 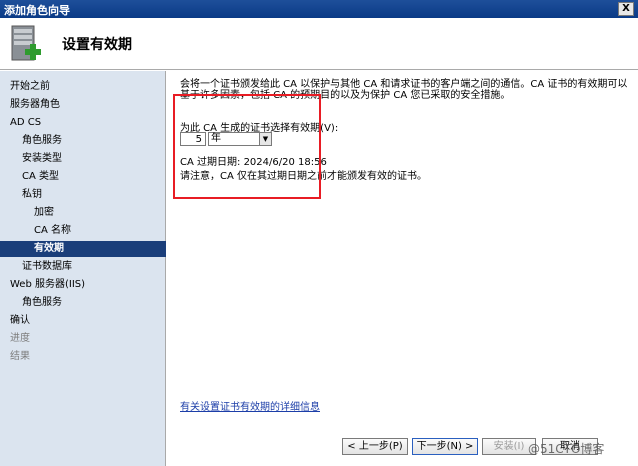 What do you see at coordinates (83, 159) in the screenshot?
I see `sidebar-step-item: 安装类型` at bounding box center [83, 159].